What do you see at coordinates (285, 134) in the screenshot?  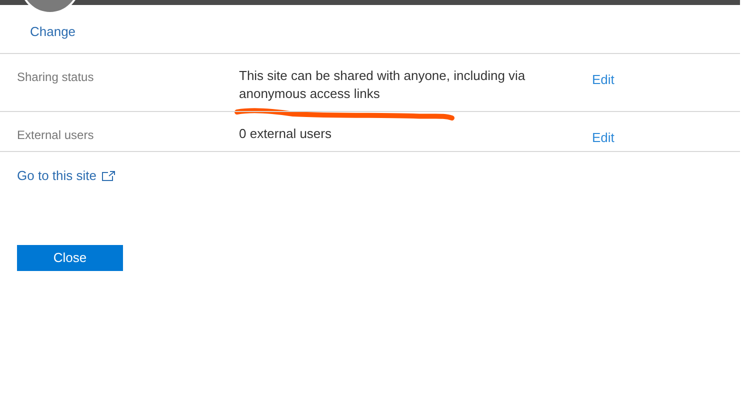 I see `row-value: 0 external users` at bounding box center [285, 134].